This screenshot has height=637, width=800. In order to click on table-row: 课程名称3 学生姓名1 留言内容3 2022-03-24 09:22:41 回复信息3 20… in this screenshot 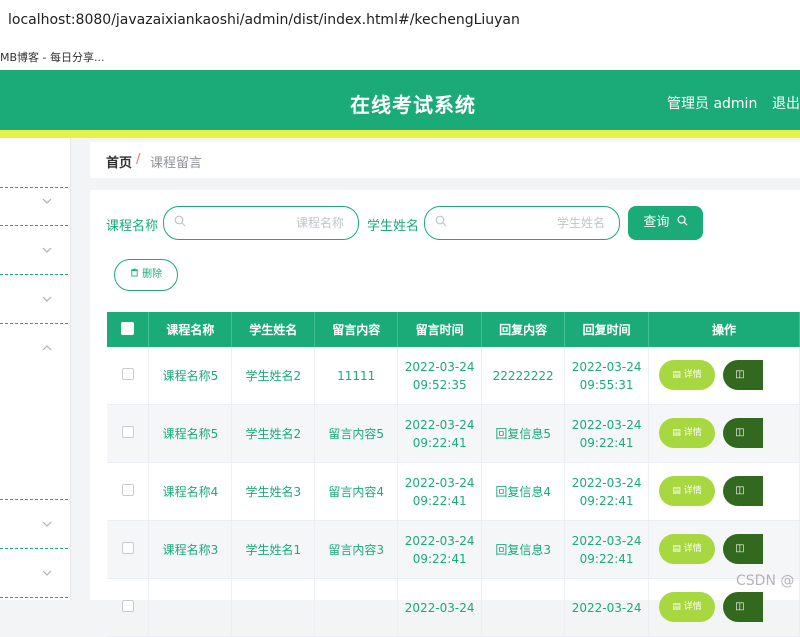, I will do `click(453, 549)`.